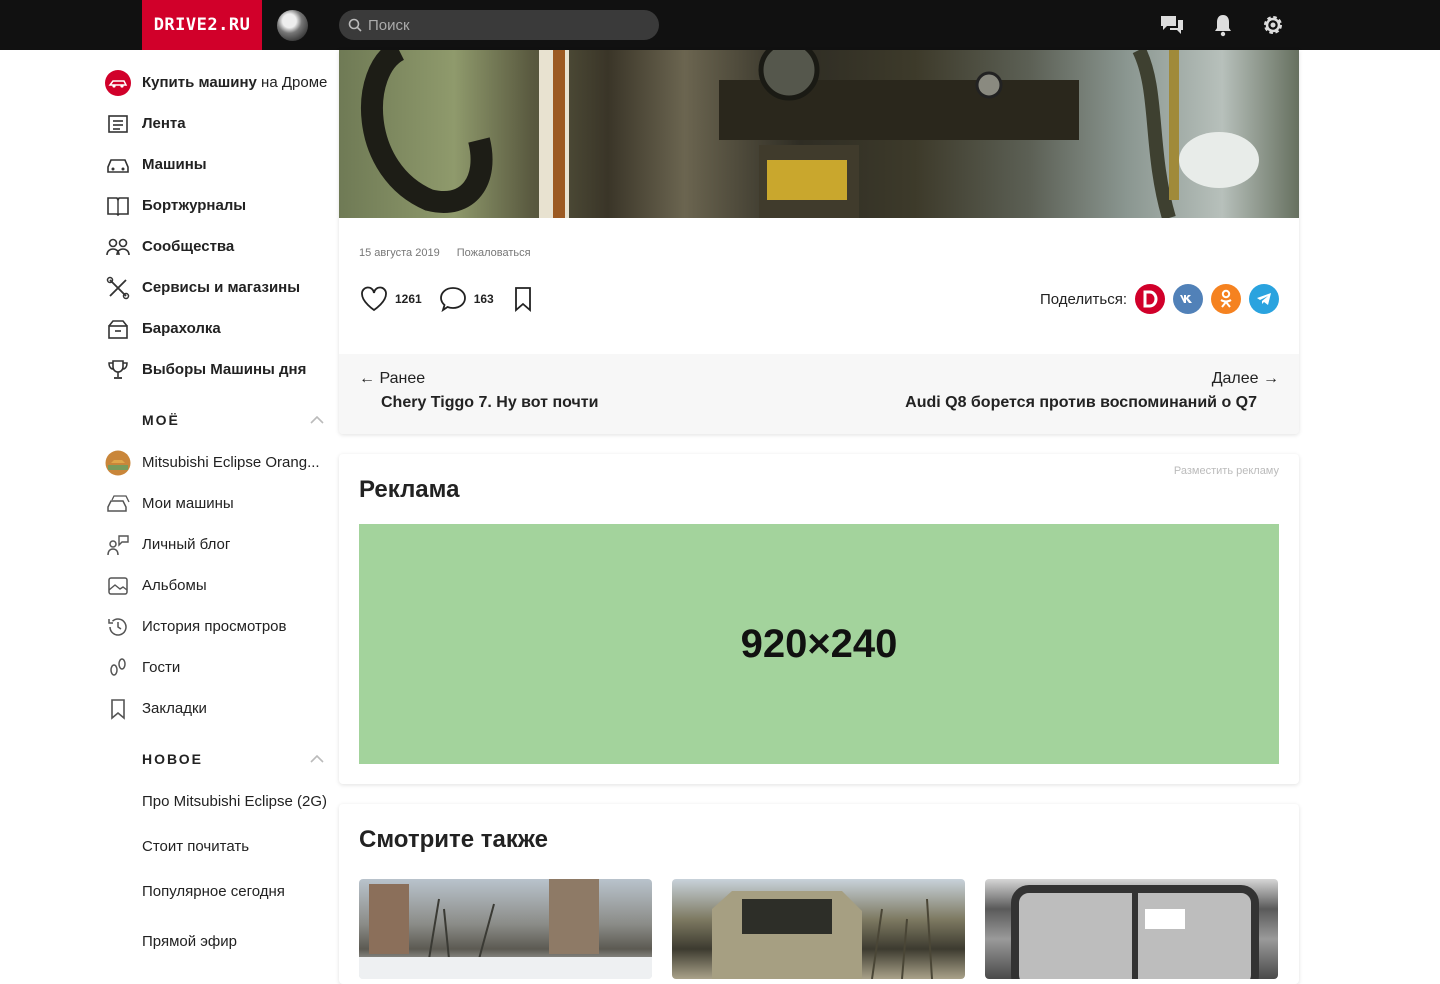 The height and width of the screenshot is (984, 1440). Describe the element at coordinates (118, 83) in the screenshot. I see `drom-icon` at that location.